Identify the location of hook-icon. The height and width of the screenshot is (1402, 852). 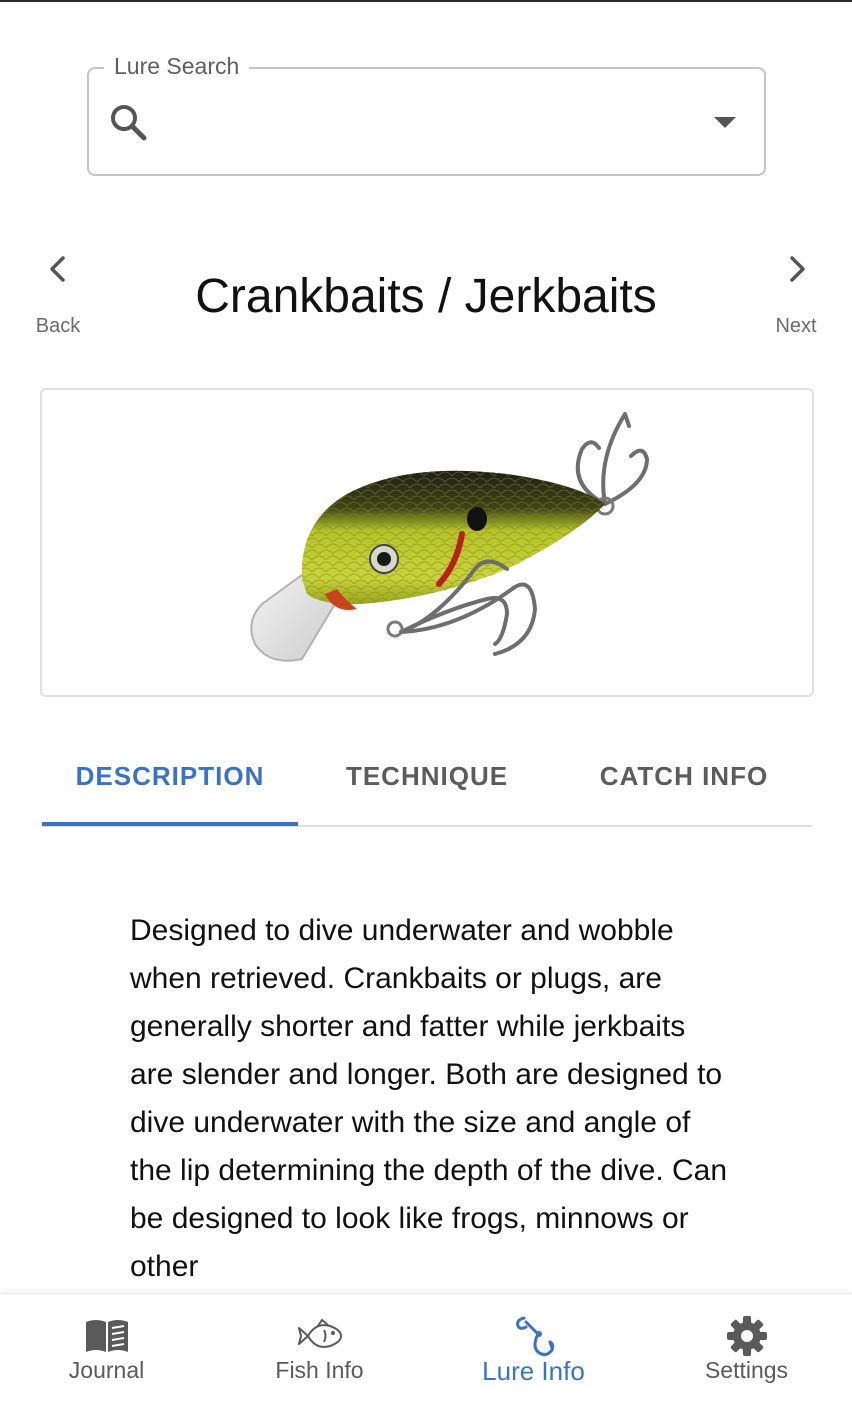
(535, 1336).